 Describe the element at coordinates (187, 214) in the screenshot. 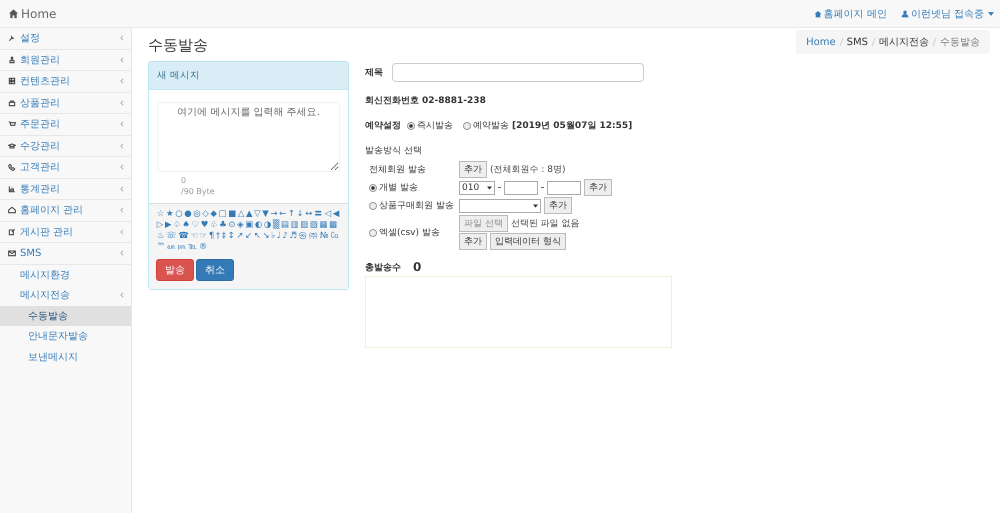

I see `symbol-key: ●` at that location.